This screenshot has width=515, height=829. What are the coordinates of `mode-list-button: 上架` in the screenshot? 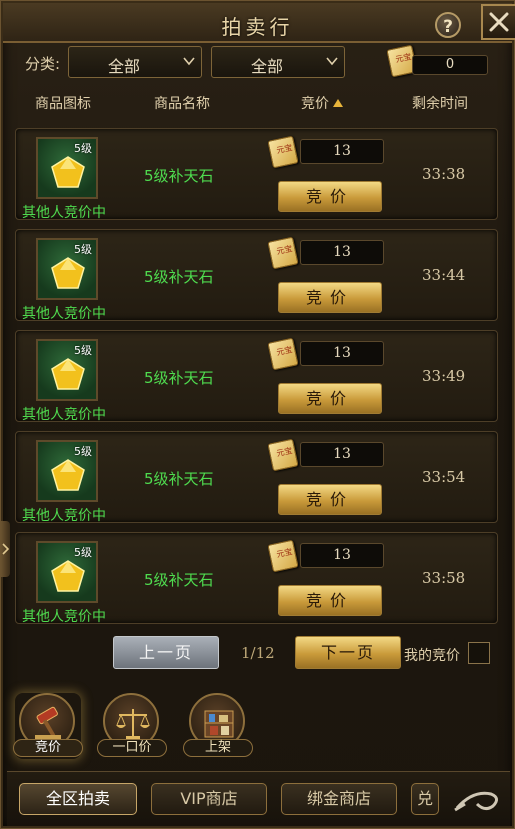 It's located at (218, 726).